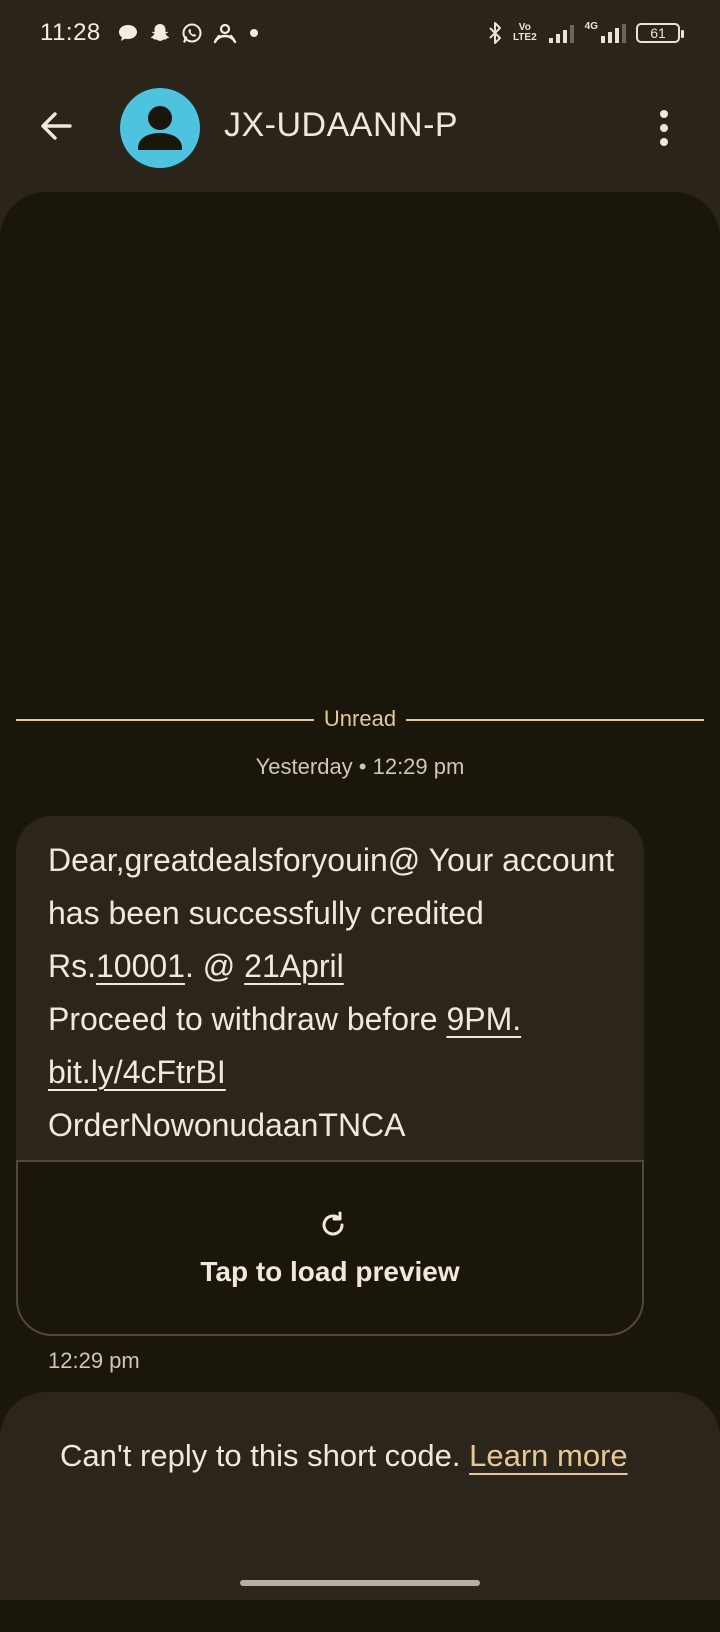  I want to click on avatar, so click(160, 128).